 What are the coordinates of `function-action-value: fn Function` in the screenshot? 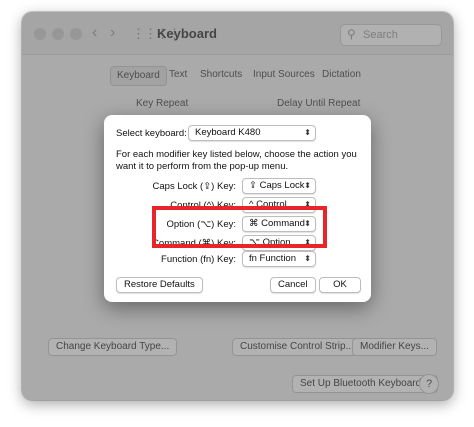 It's located at (272, 258).